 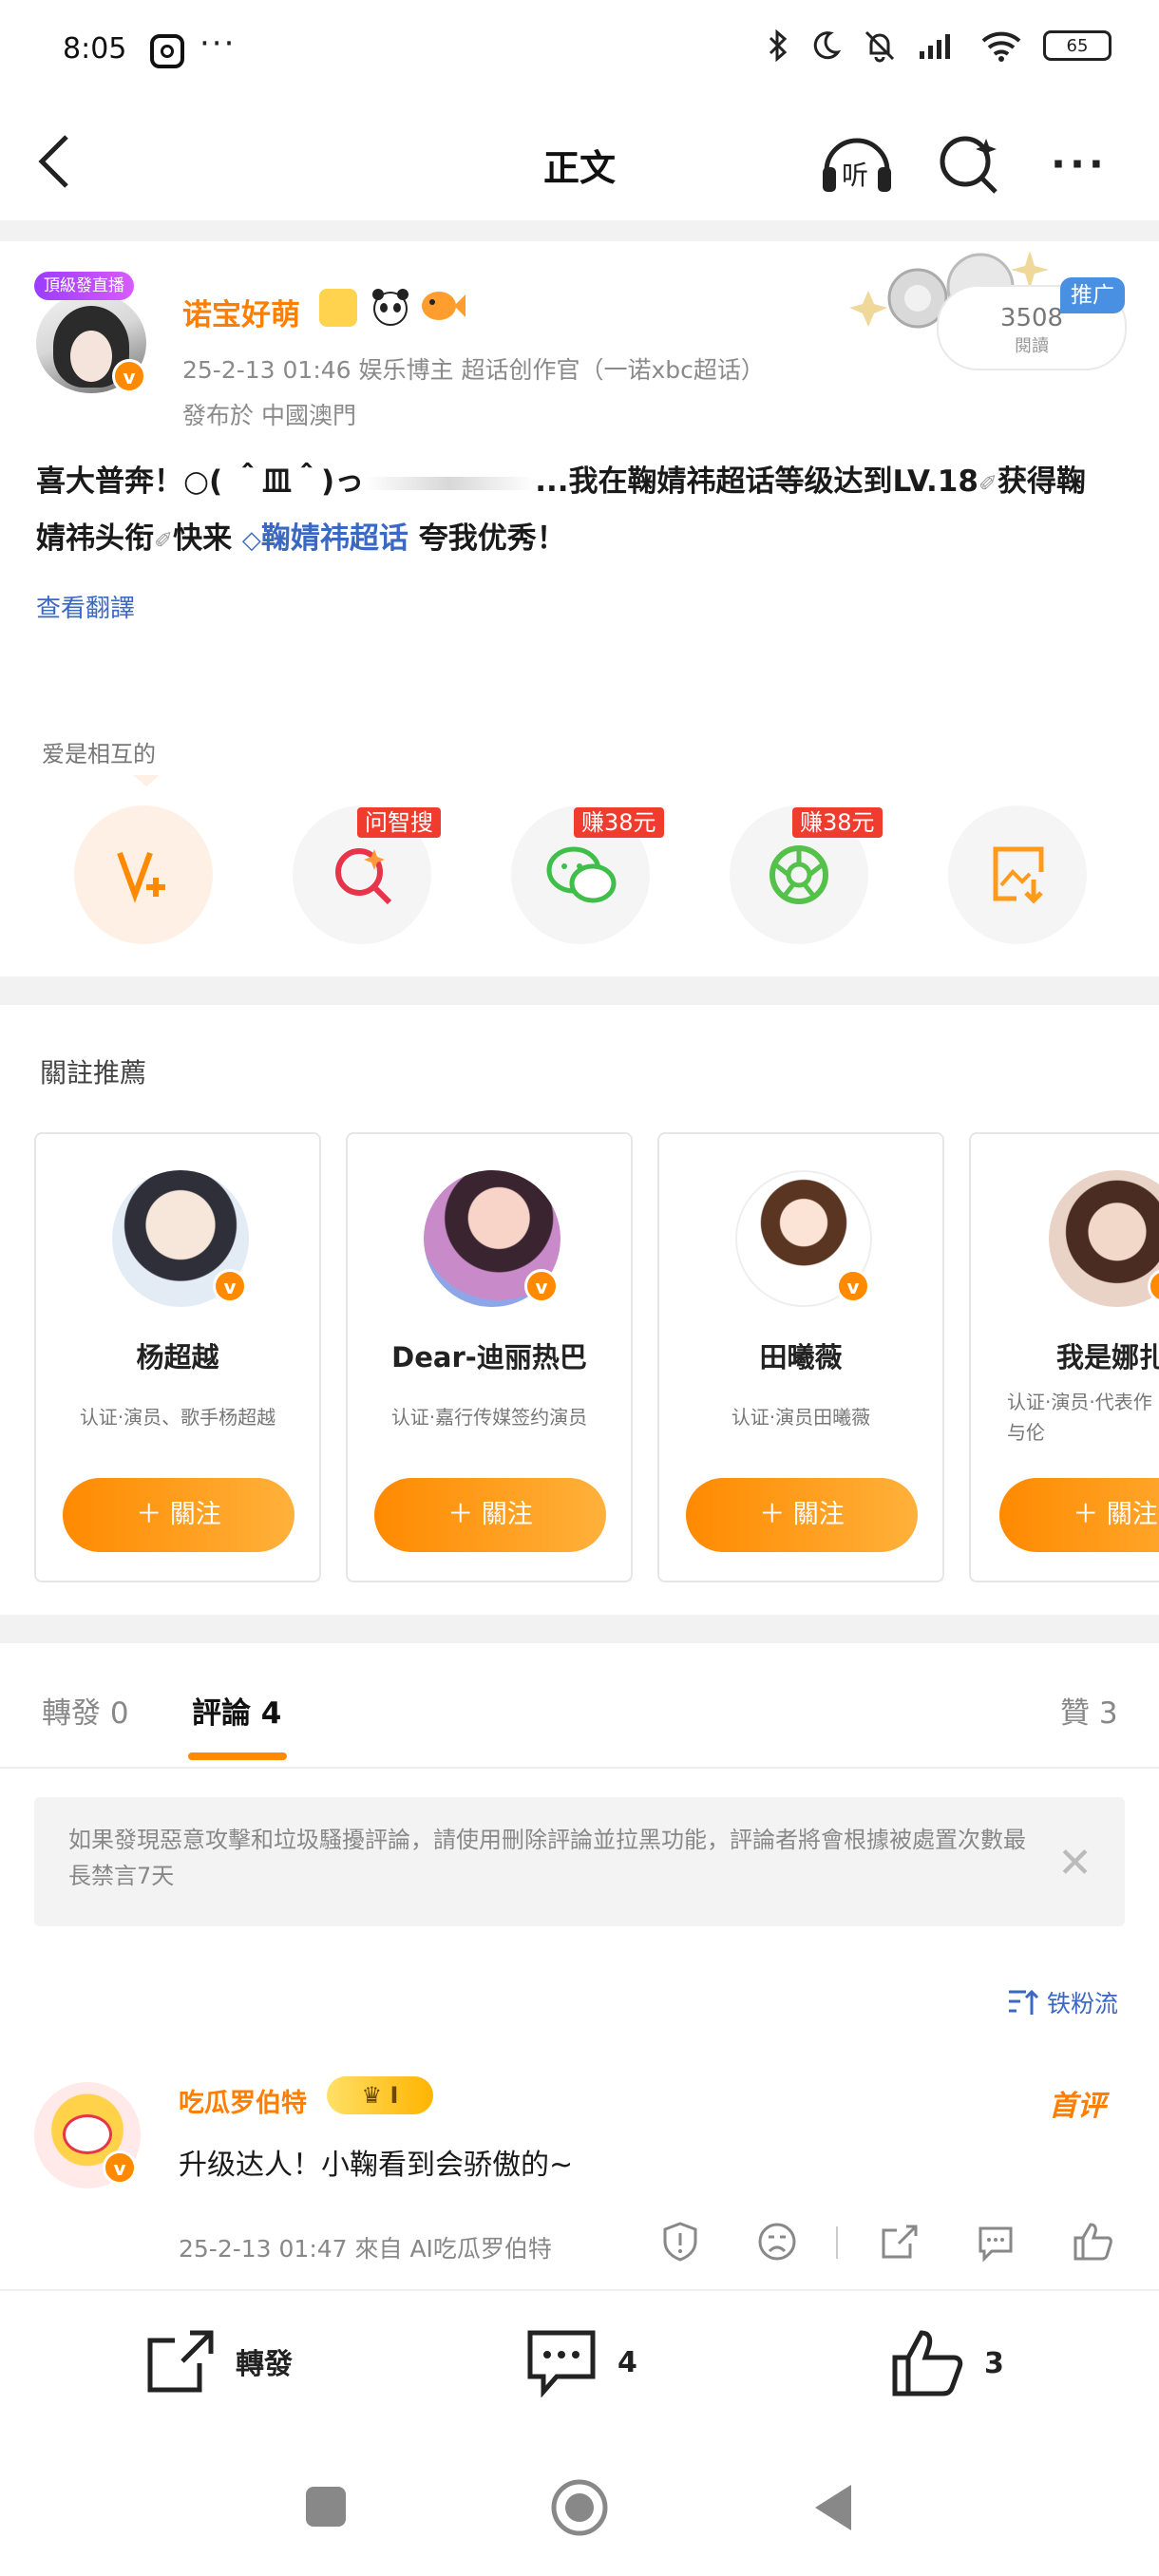 I want to click on sort-icon, so click(x=1024, y=2002).